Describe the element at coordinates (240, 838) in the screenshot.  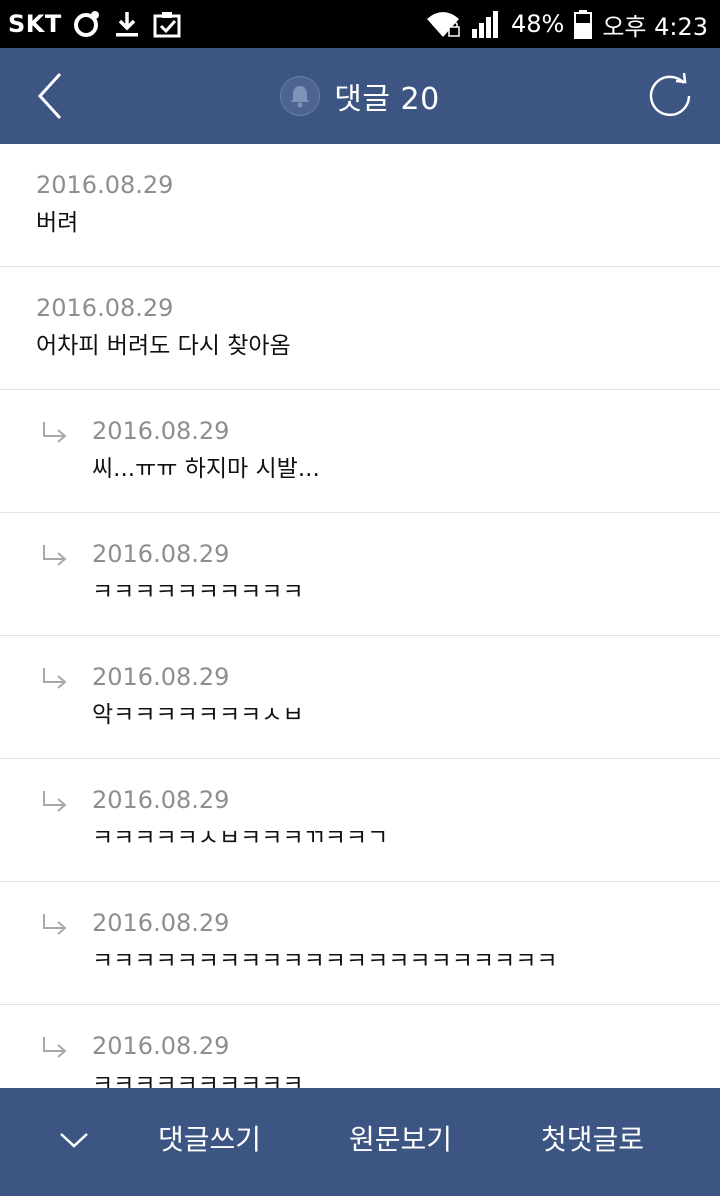
I see `comment-text: ㅋㅋㅋㅋㅋㅅㅂㅋㅋㅋㄲㅋㅋㄱ` at that location.